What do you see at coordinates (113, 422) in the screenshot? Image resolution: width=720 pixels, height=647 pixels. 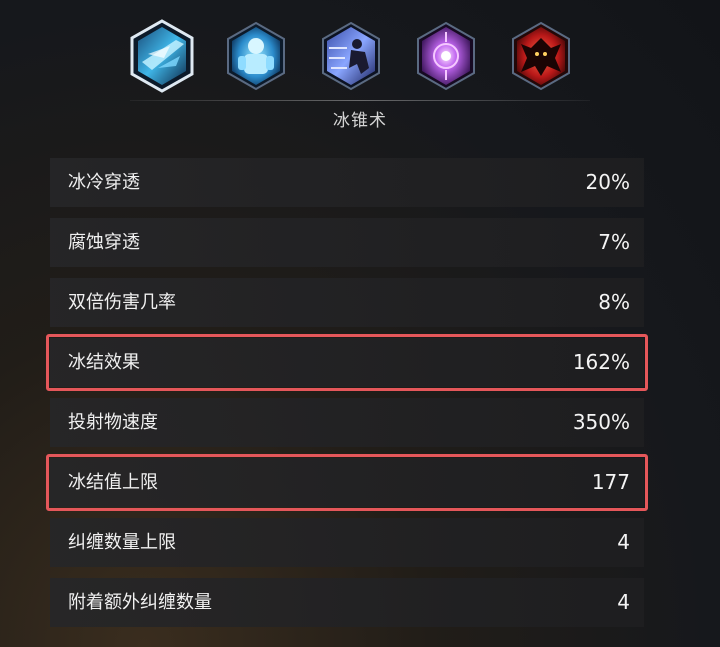 I see `stat-label: 投射物速度` at bounding box center [113, 422].